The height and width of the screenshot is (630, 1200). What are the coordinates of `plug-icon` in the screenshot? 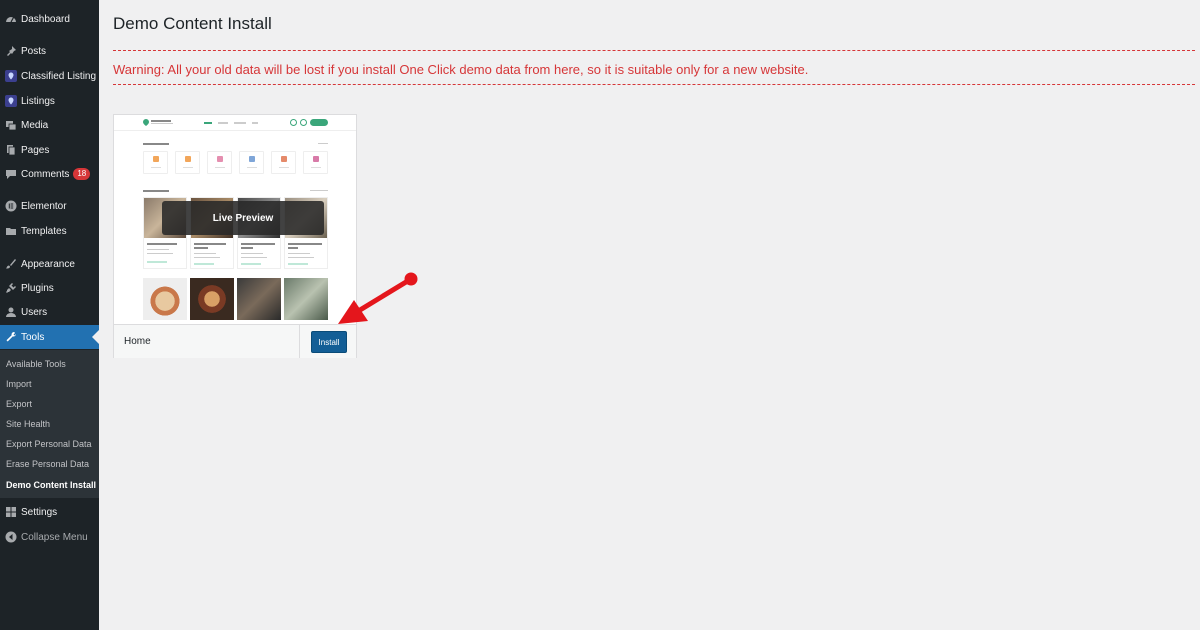 It's located at (10, 288).